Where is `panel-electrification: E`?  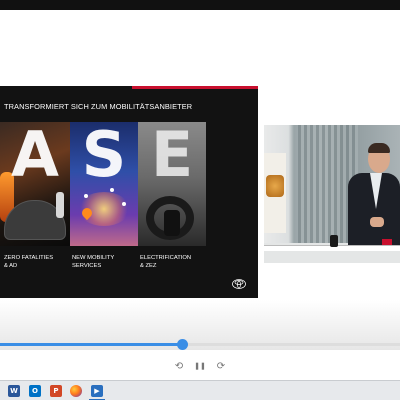
panel-electrification: E is located at coordinates (172, 184).